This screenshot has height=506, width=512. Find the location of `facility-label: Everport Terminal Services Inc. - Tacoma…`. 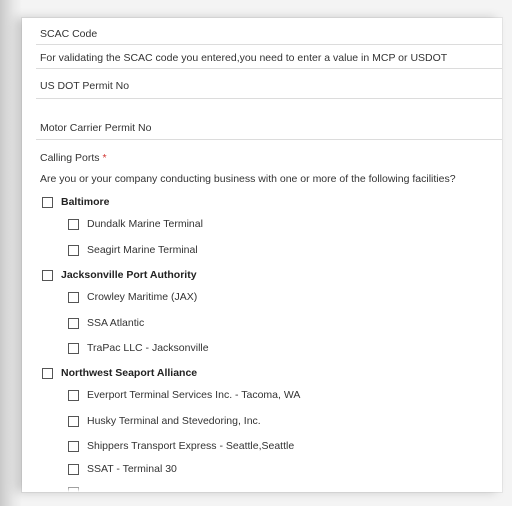

facility-label: Everport Terminal Services Inc. - Tacoma… is located at coordinates (194, 395).